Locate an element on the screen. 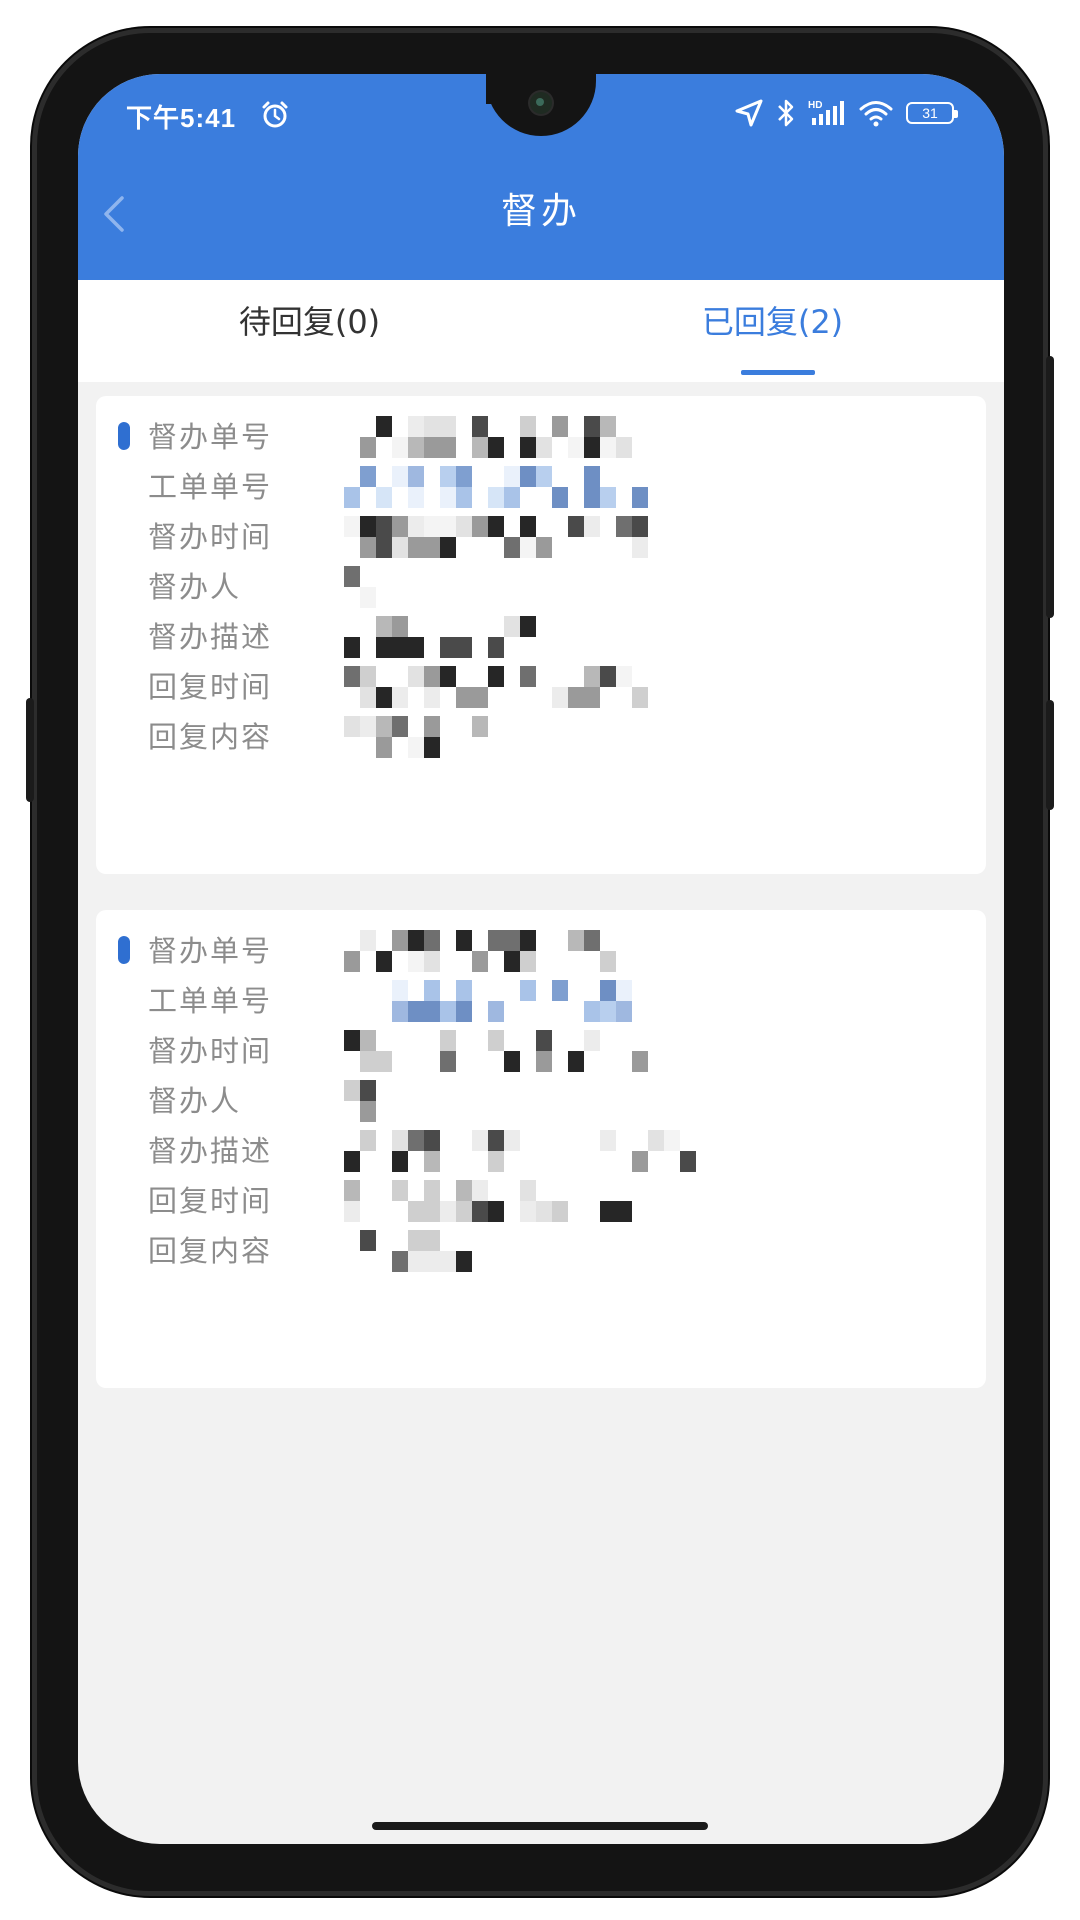 The height and width of the screenshot is (1920, 1080). alarm-icon is located at coordinates (275, 114).